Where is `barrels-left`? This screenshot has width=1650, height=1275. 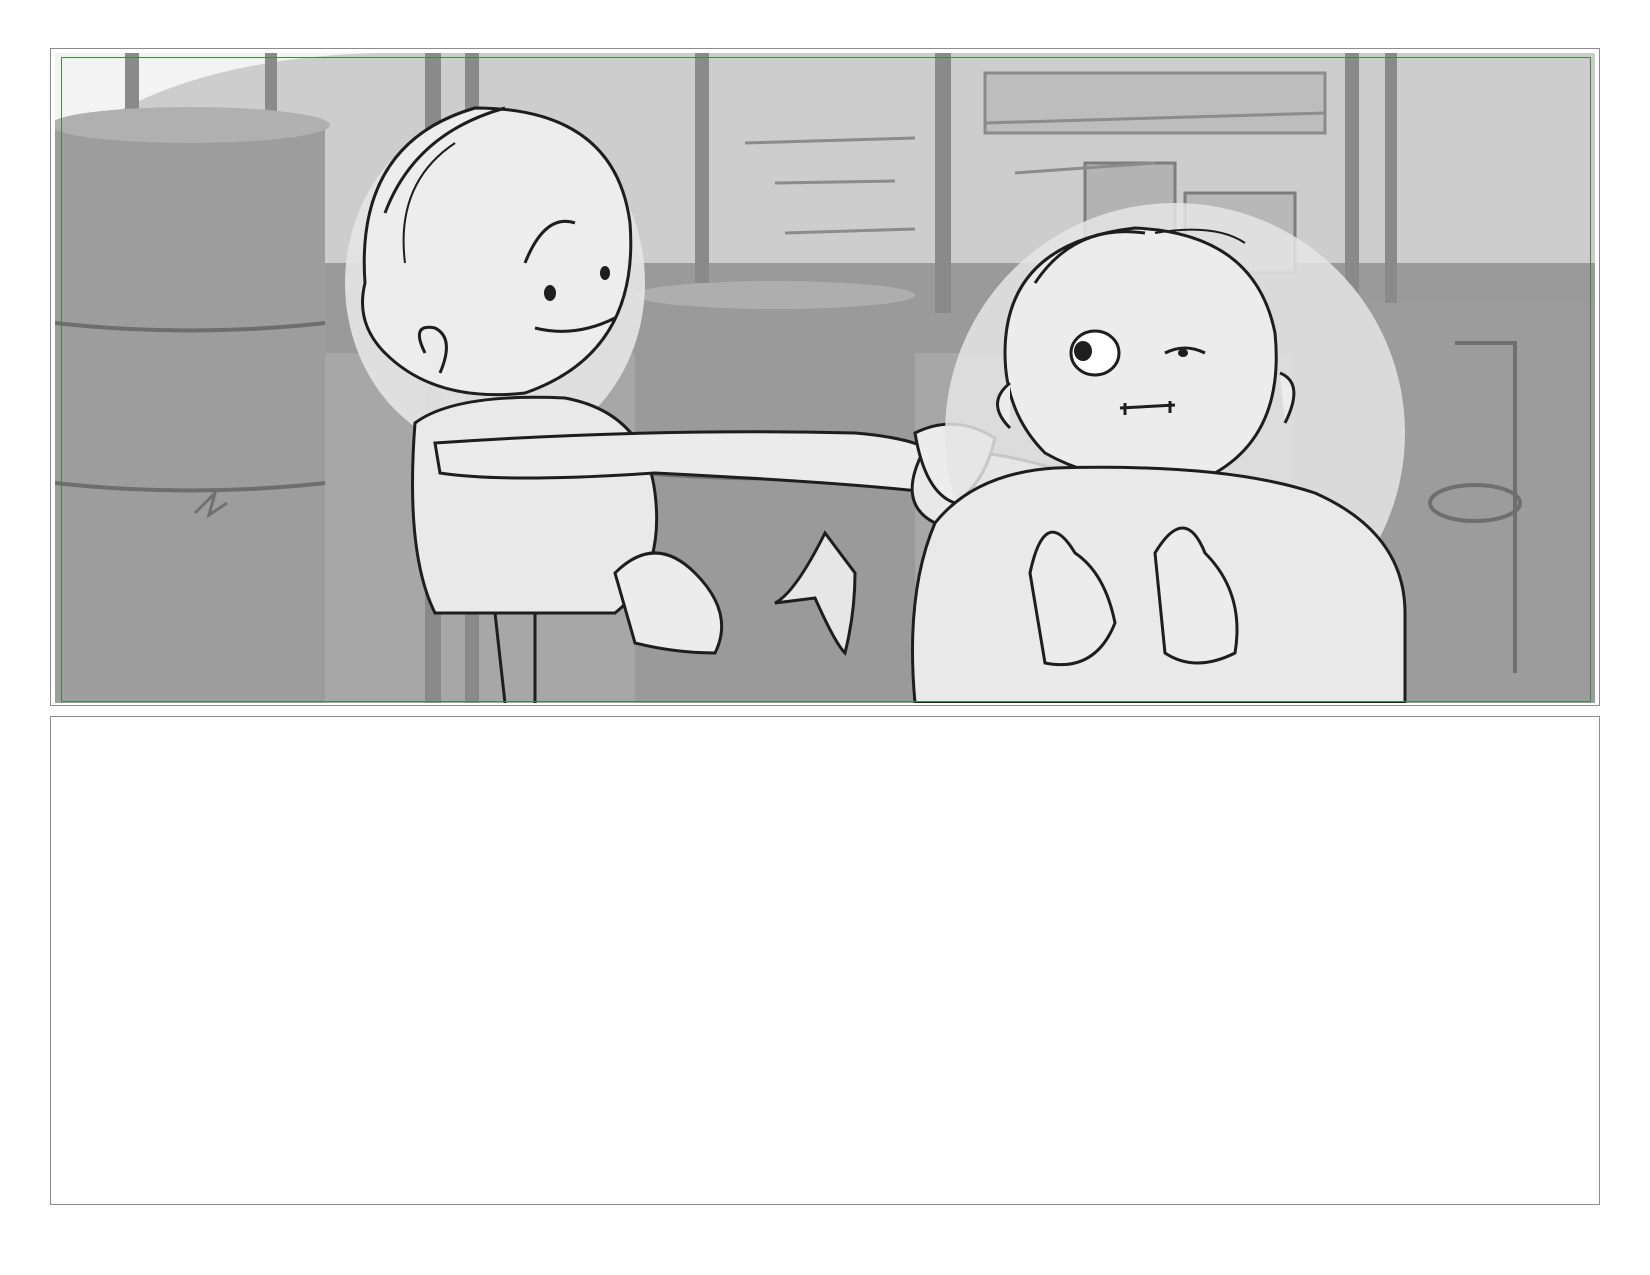 barrels-left is located at coordinates (192, 405).